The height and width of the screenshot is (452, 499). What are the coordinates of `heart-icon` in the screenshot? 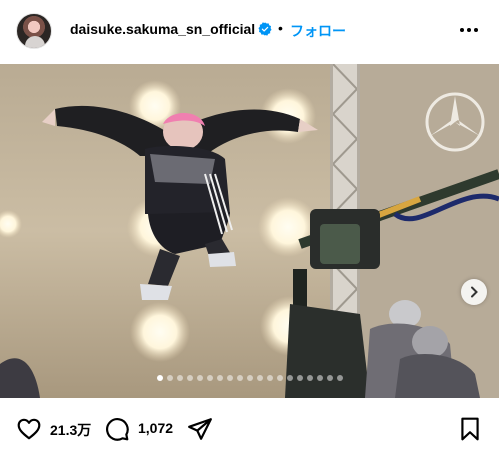 It's located at (29, 429).